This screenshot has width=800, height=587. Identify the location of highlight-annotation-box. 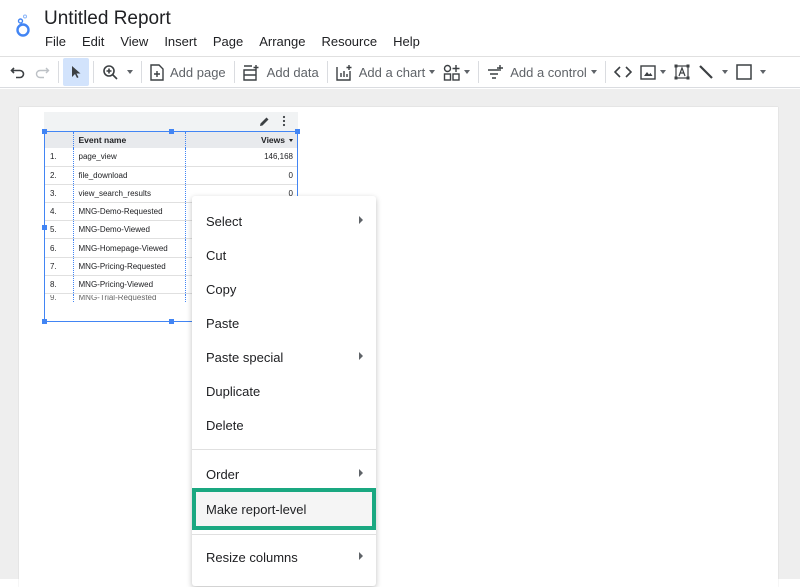
(284, 509).